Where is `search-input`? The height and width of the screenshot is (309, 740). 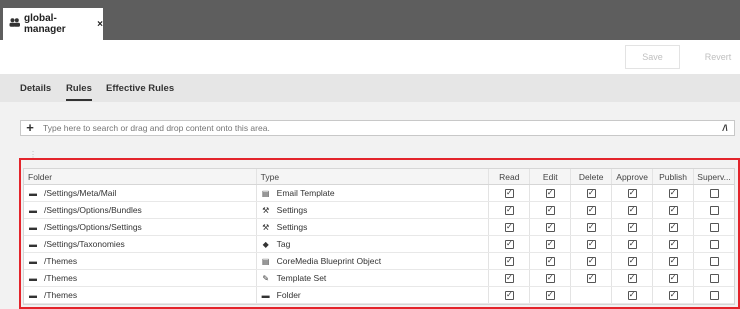
search-input is located at coordinates (379, 128).